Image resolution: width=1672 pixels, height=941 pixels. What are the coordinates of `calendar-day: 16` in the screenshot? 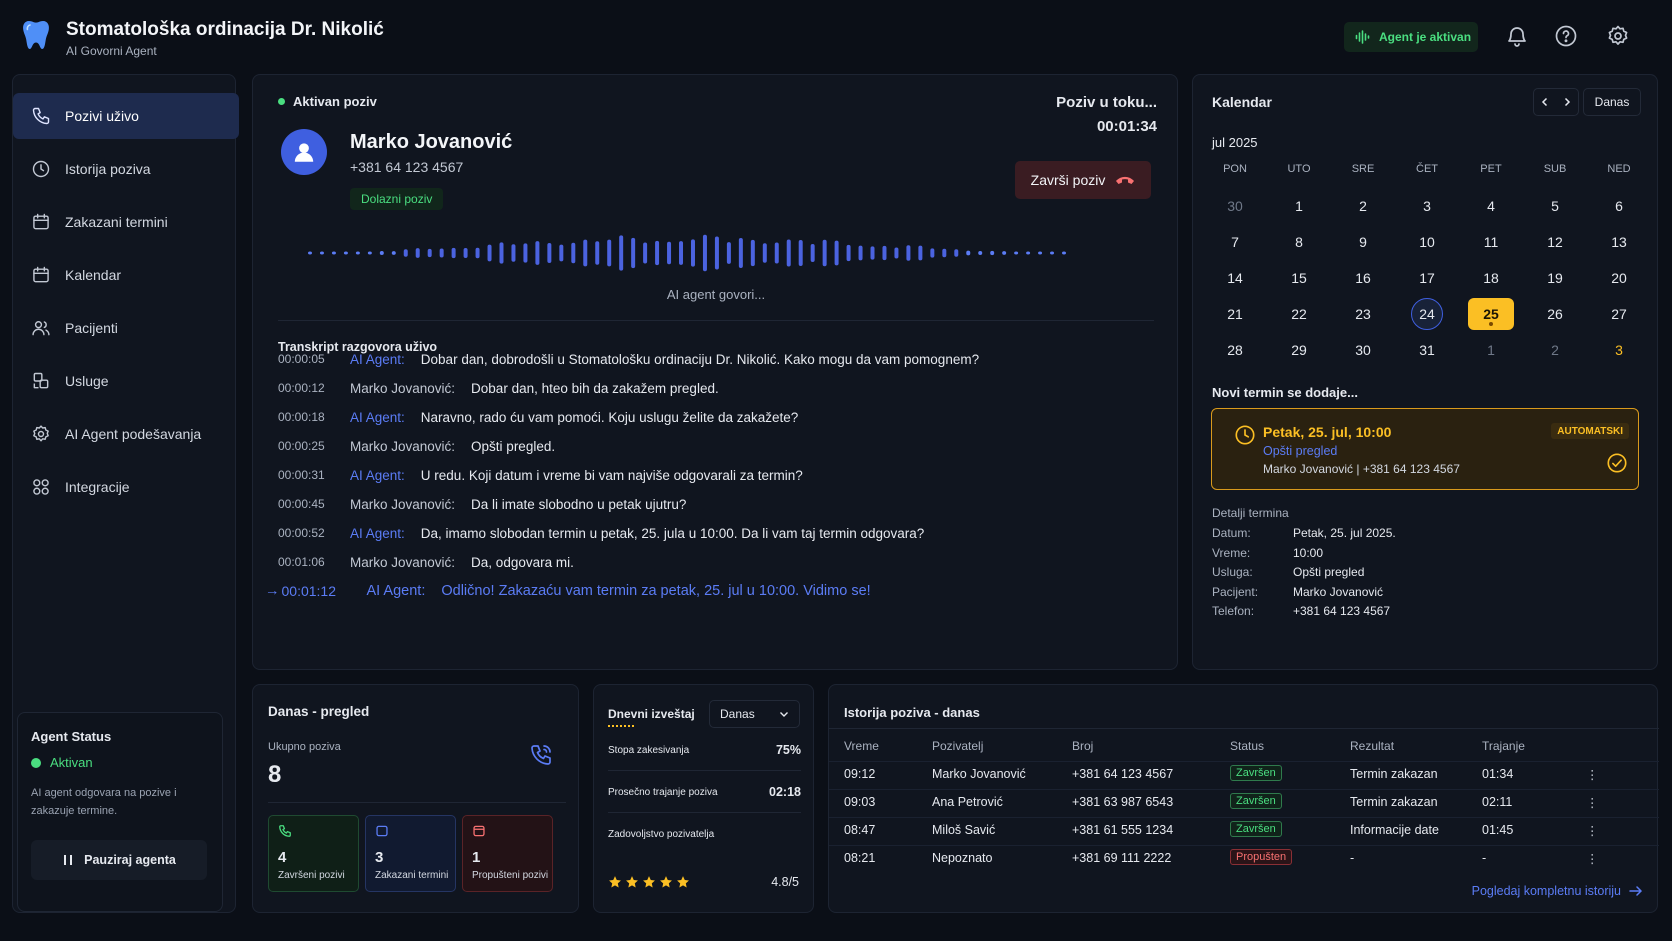 It's located at (1363, 278).